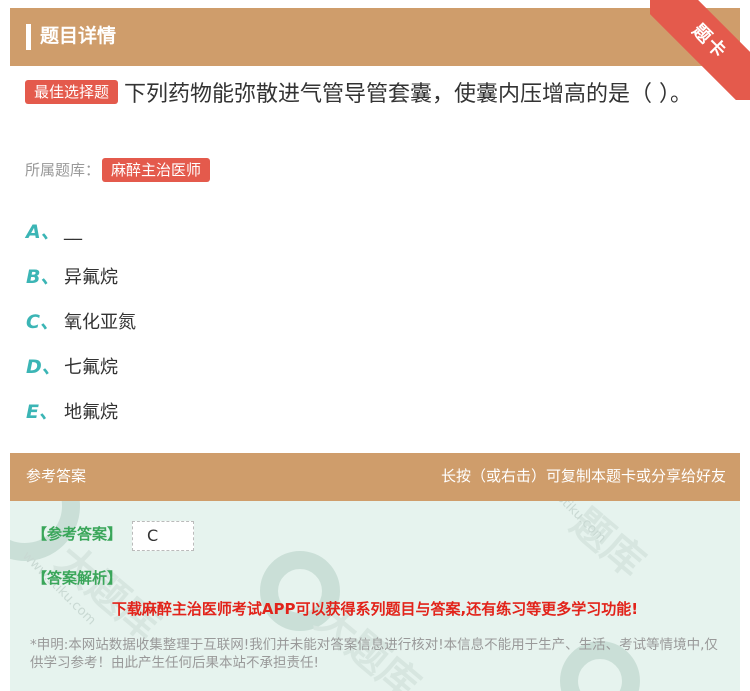 This screenshot has width=750, height=691. Describe the element at coordinates (91, 412) in the screenshot. I see `option-text: 地氟烷` at that location.